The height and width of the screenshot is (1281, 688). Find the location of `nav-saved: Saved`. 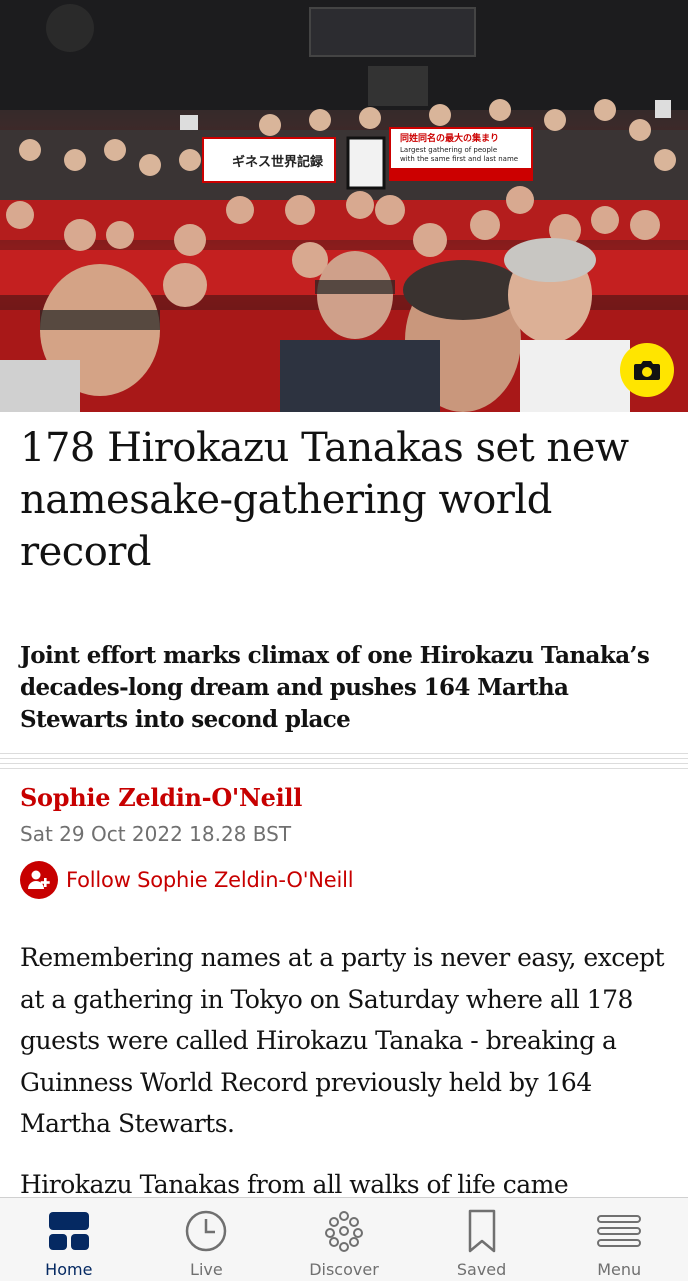

nav-saved: Saved is located at coordinates (482, 1239).